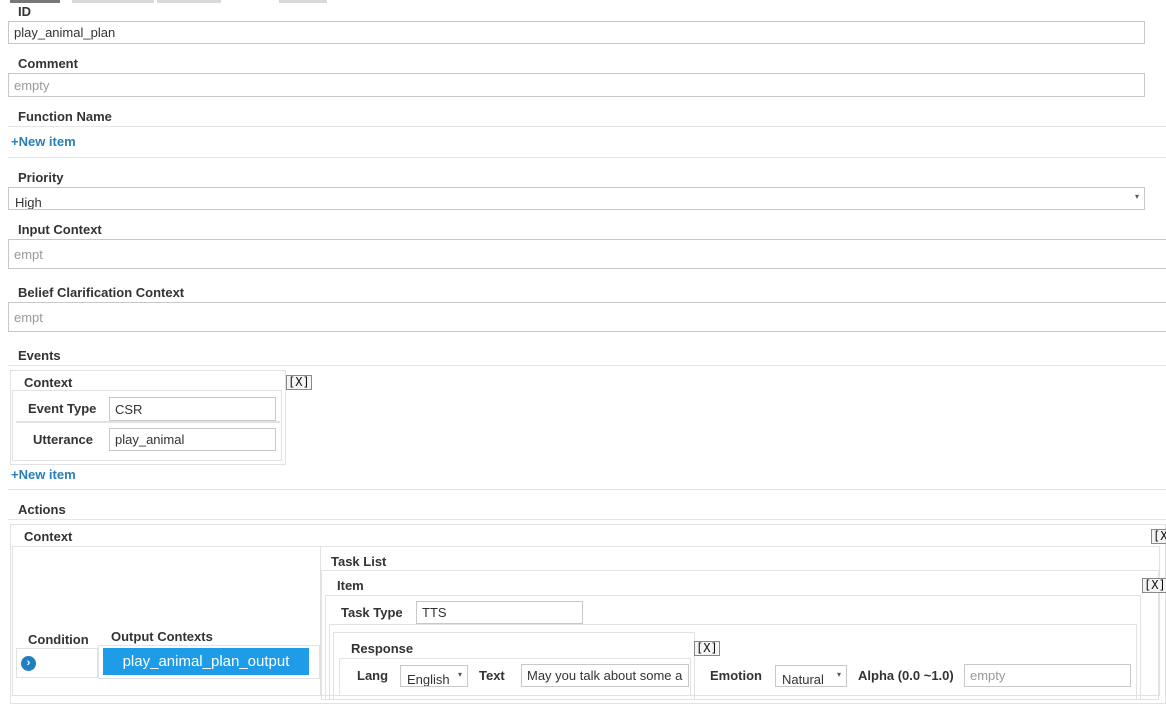  What do you see at coordinates (60, 229) in the screenshot?
I see `input-context-label: Input Context` at bounding box center [60, 229].